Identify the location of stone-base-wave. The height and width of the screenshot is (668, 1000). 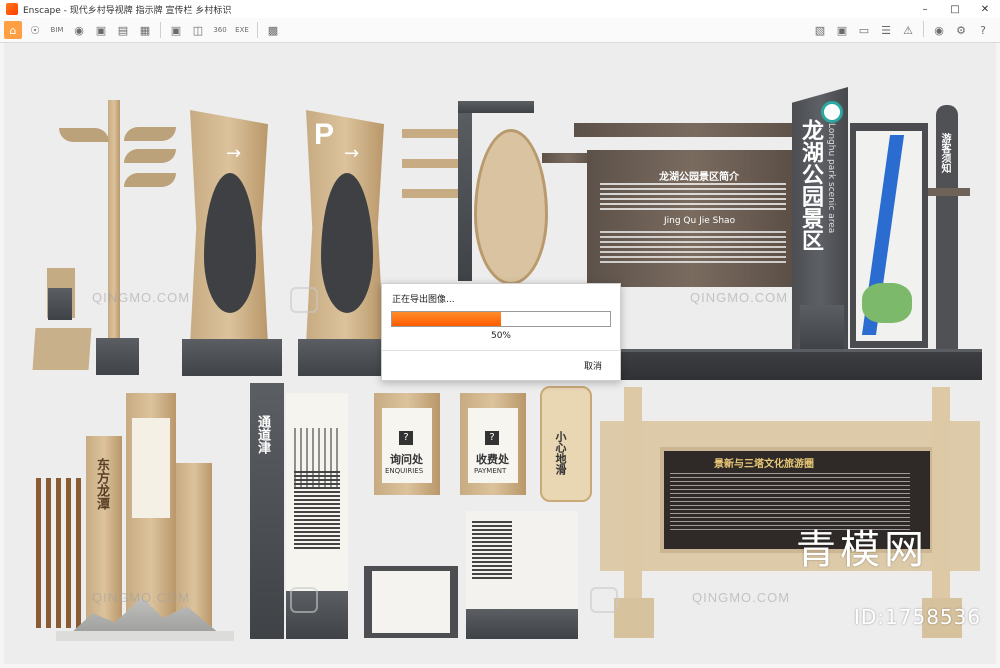
(798, 364).